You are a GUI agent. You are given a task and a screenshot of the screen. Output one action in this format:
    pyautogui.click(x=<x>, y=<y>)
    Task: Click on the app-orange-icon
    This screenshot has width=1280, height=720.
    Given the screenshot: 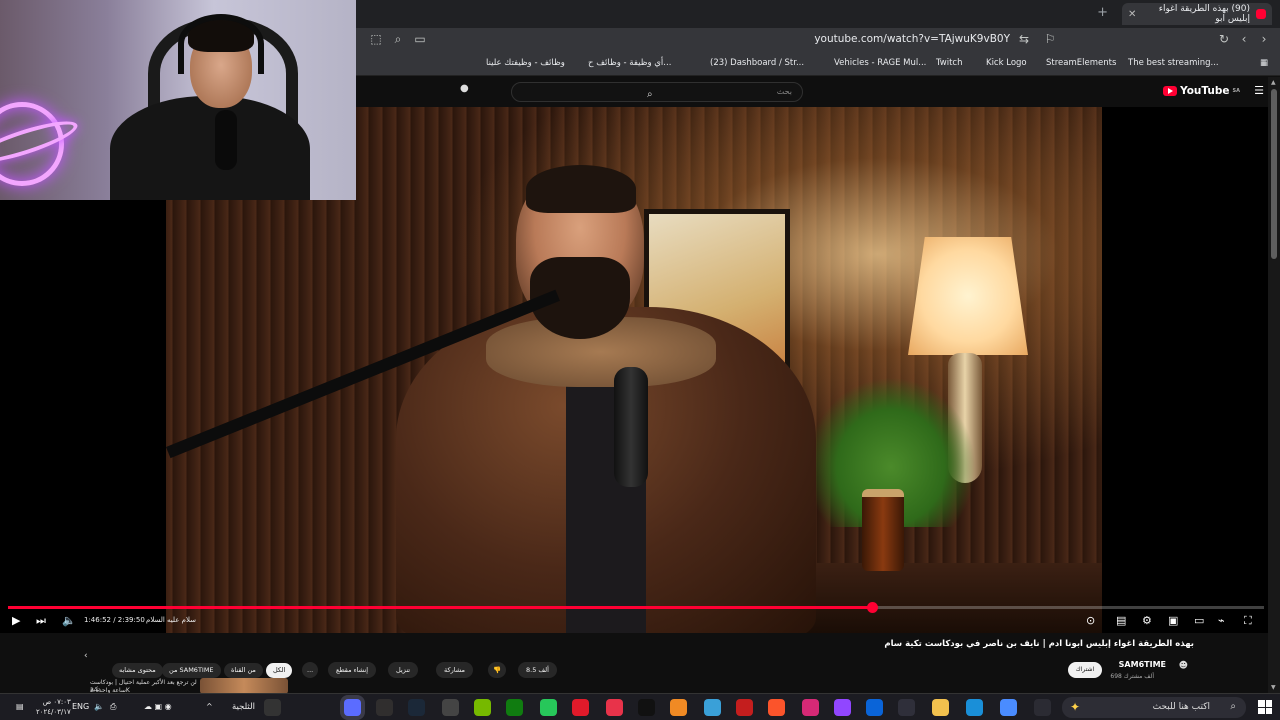 What is the action you would take?
    pyautogui.click(x=678, y=707)
    